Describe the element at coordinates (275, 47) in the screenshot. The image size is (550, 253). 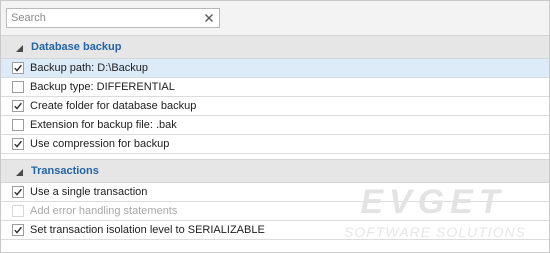
I see `group-header-database-backup: Database backup` at that location.